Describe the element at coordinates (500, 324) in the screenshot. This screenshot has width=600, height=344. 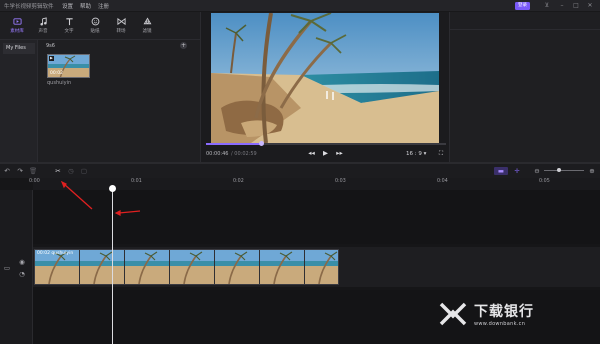
I see `watermark-url: www.downbank.cn` at that location.